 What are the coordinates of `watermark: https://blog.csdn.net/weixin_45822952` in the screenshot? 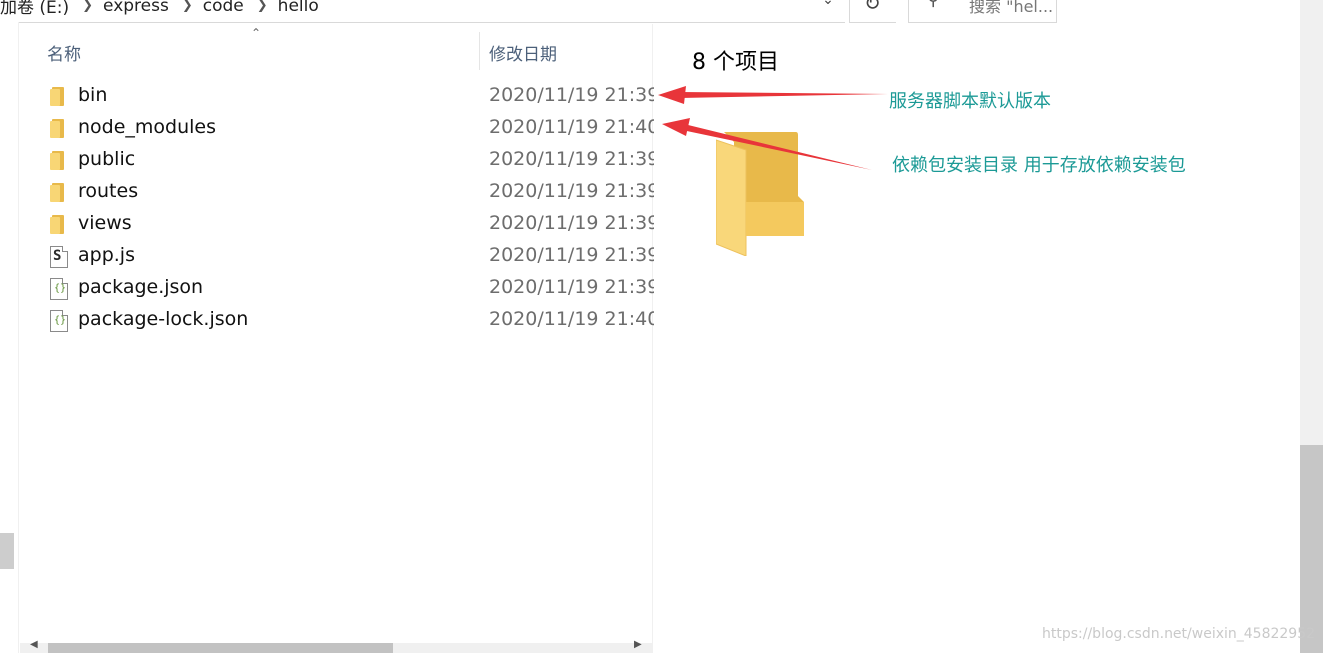 It's located at (1179, 634).